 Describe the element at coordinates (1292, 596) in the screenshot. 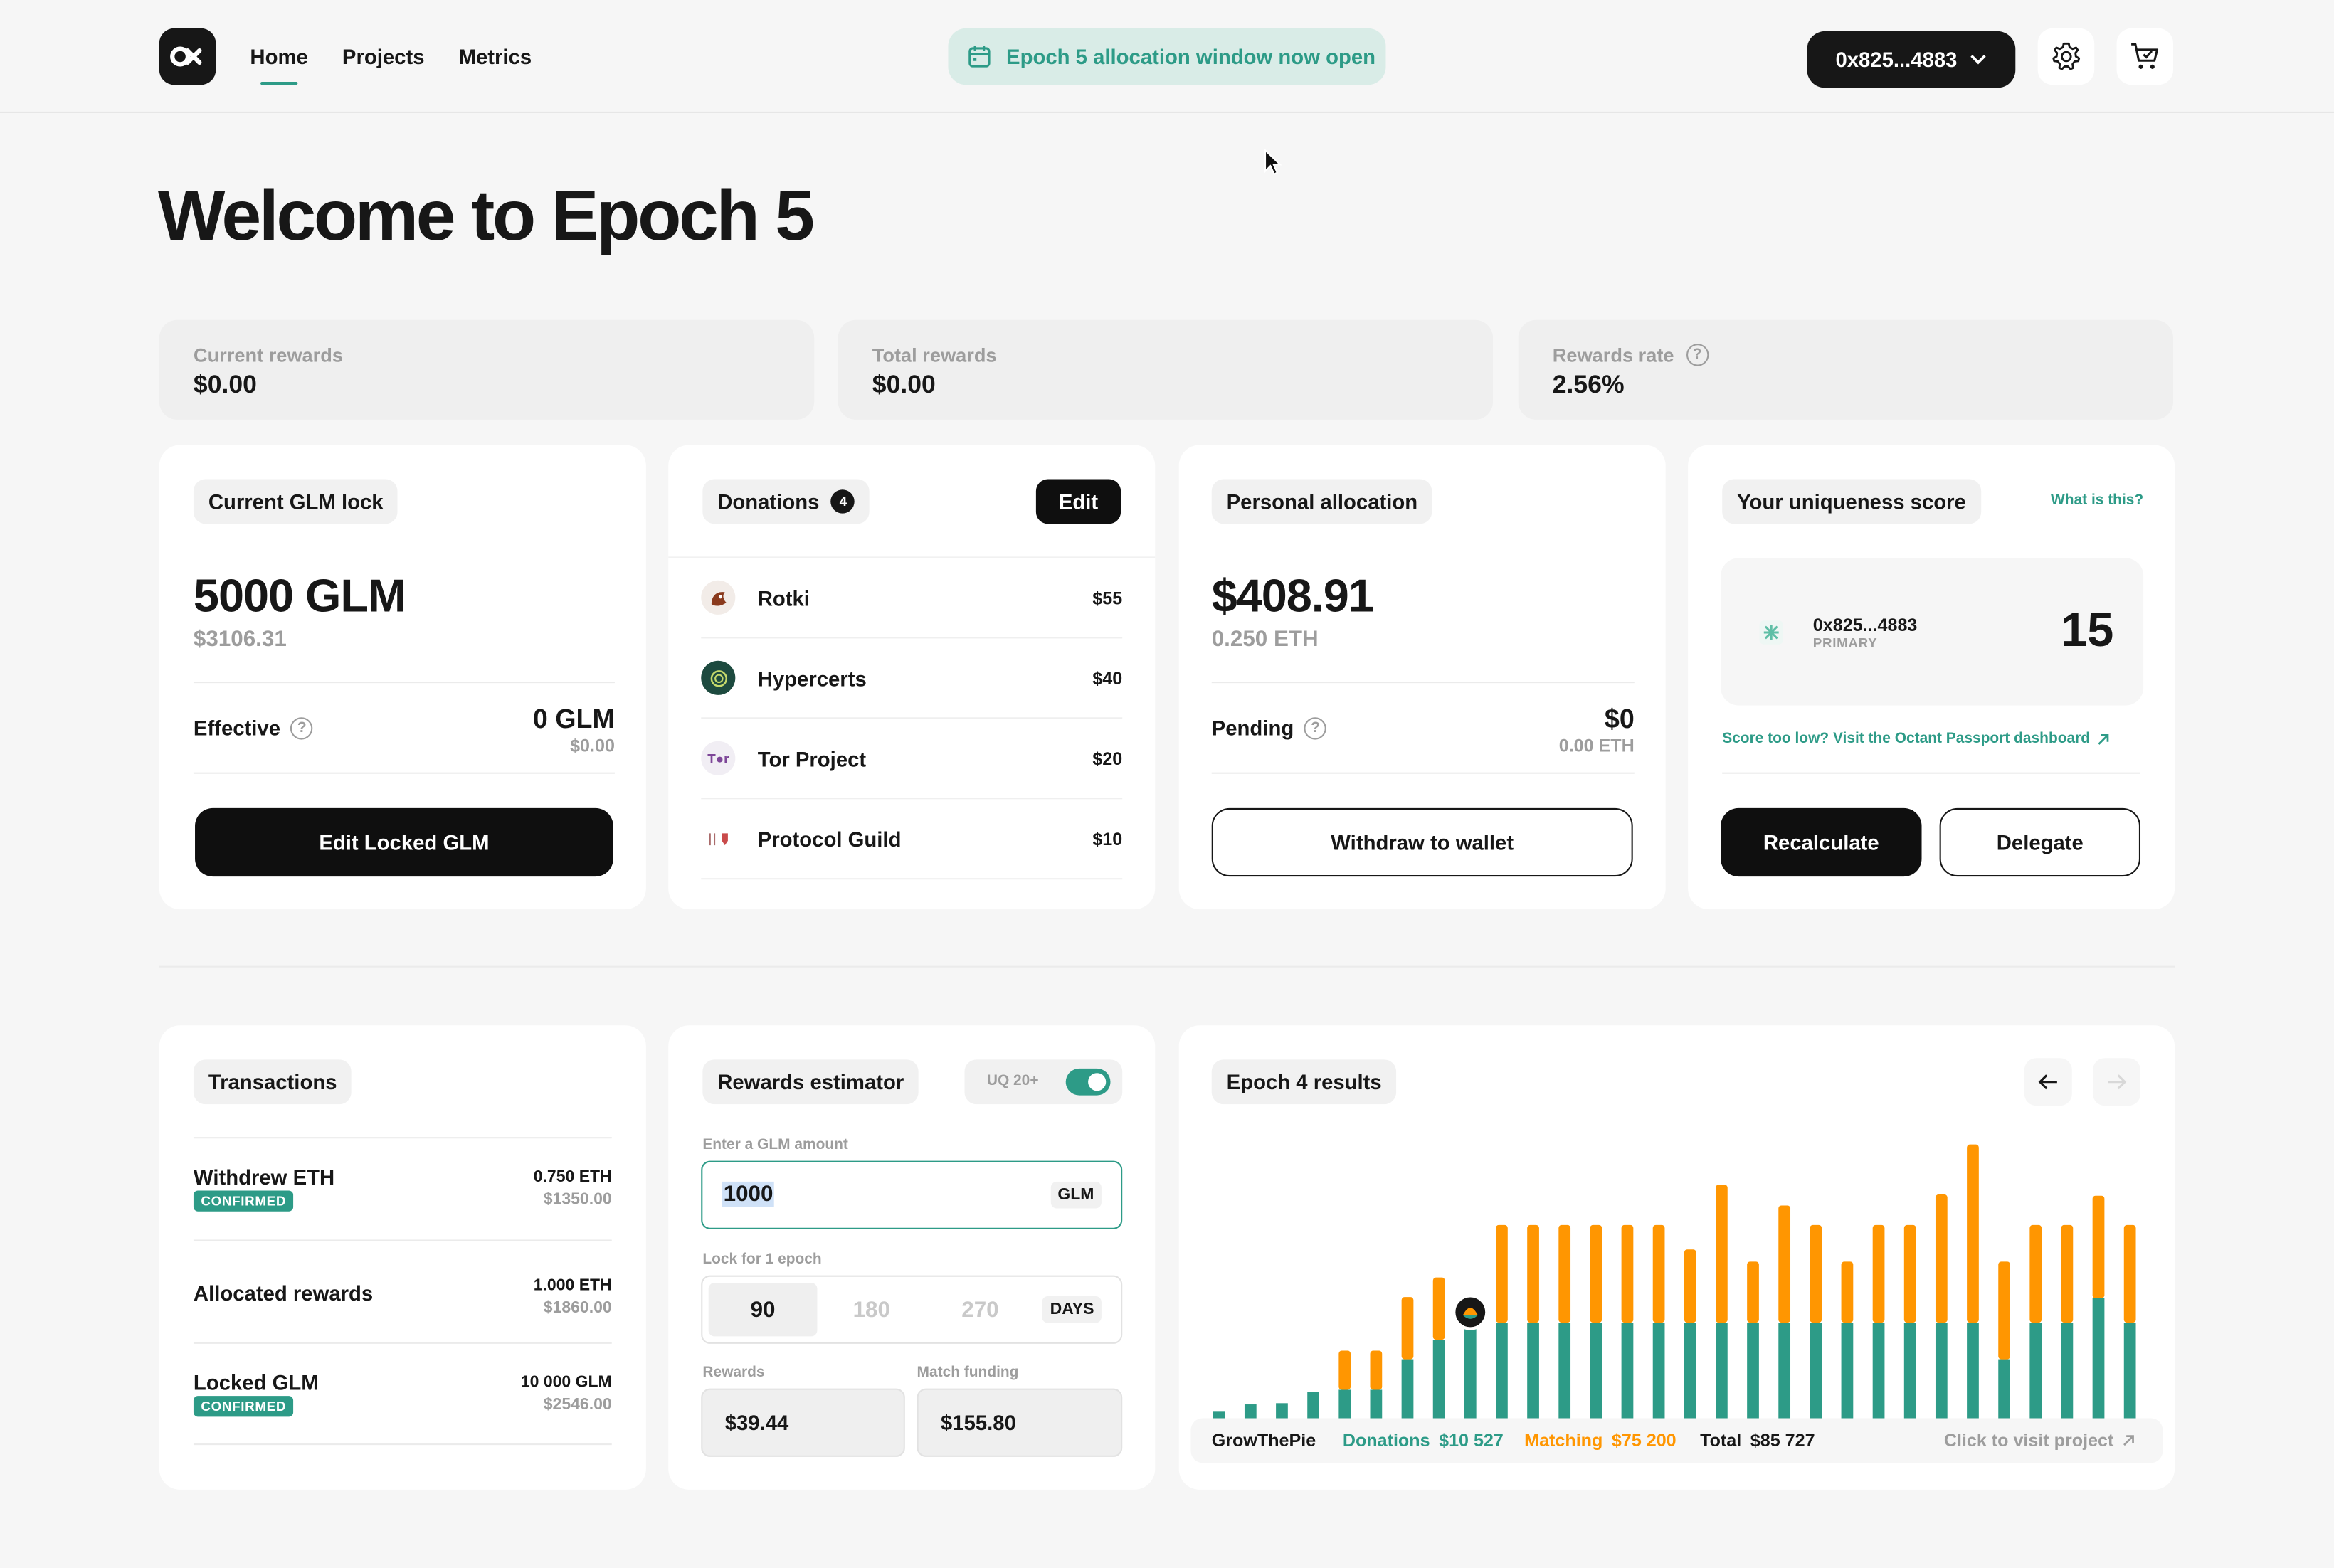

I see `allocation-amount: $408.91` at that location.